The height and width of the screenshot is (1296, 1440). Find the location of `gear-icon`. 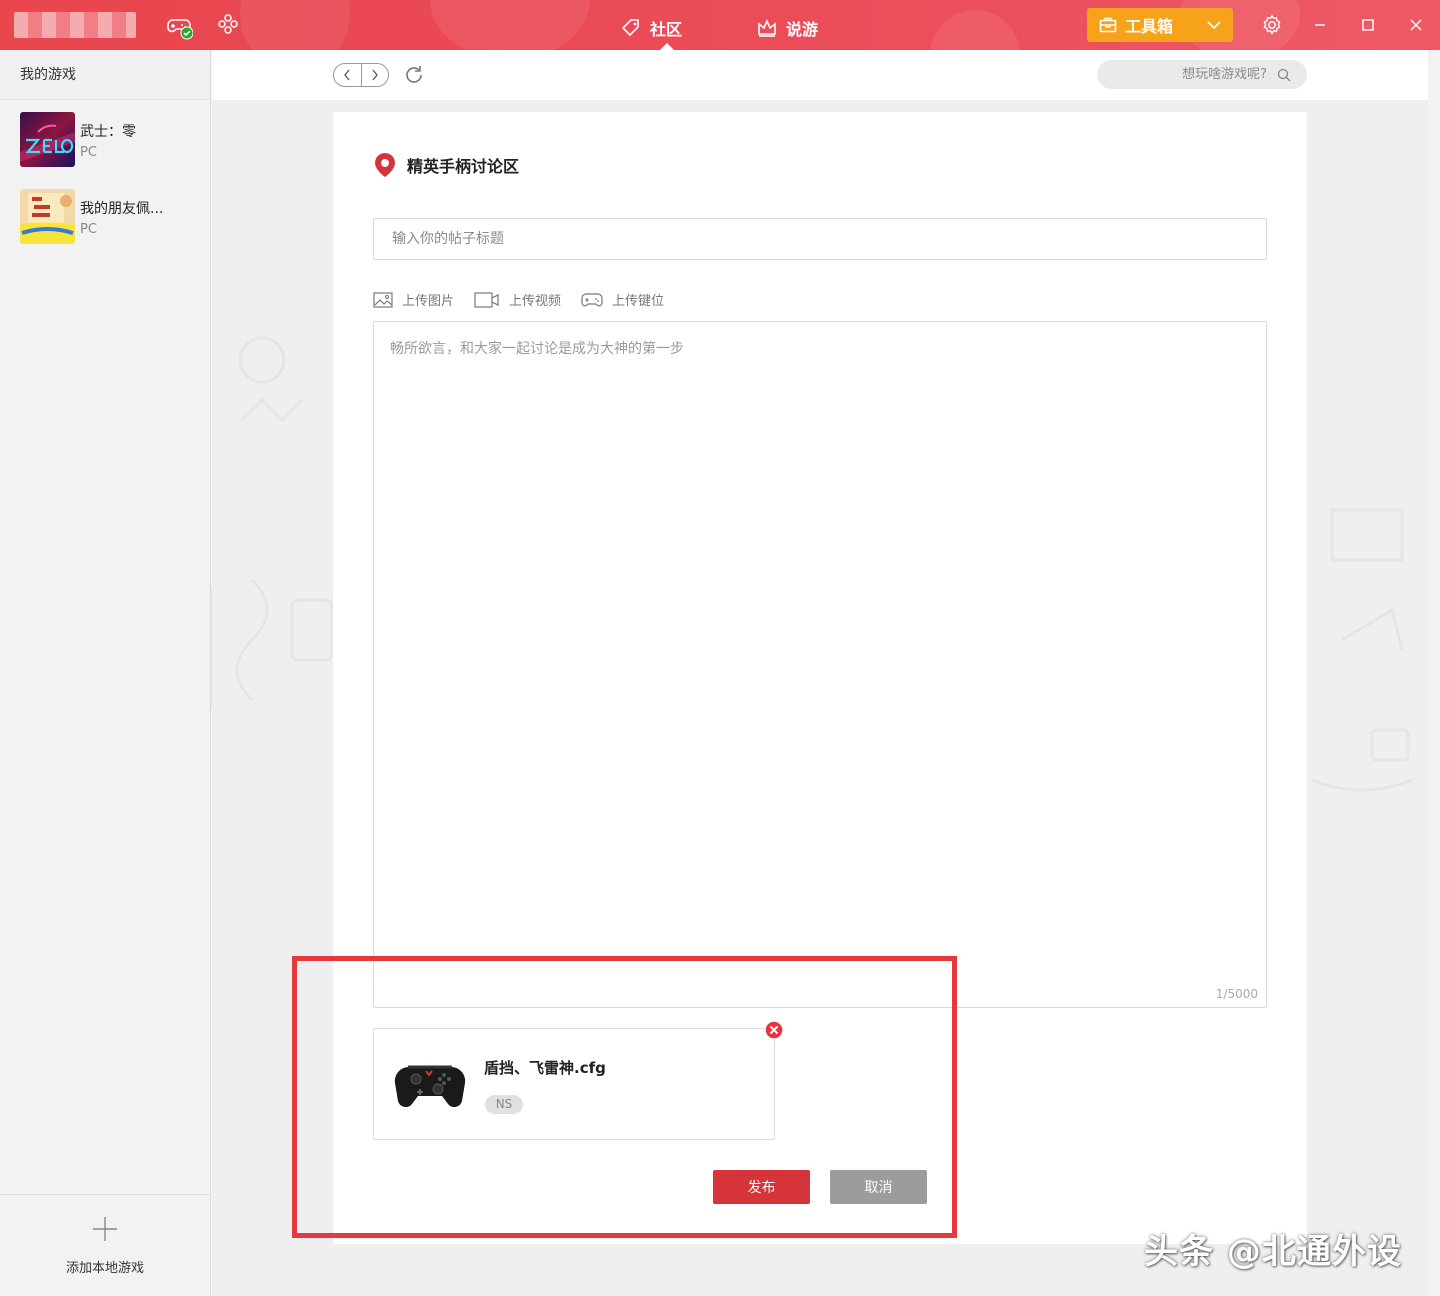

gear-icon is located at coordinates (1272, 24).